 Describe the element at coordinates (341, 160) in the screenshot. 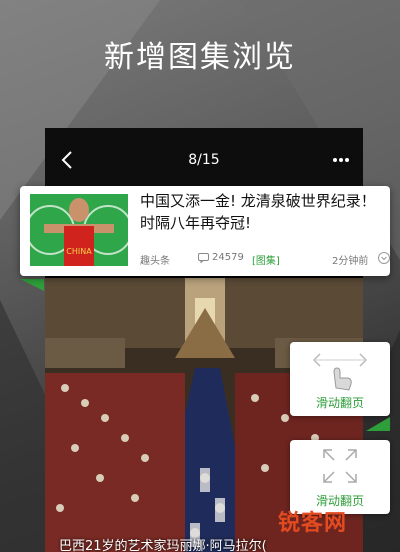

I see `more-dots-icon` at that location.